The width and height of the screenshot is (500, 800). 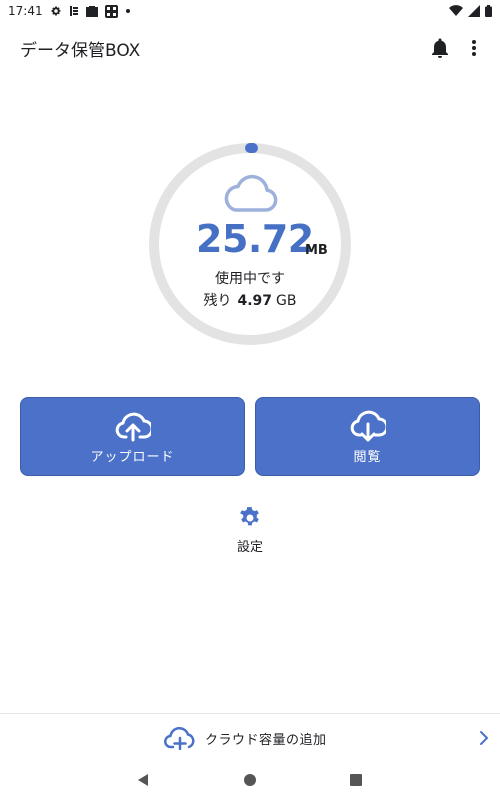 What do you see at coordinates (484, 738) in the screenshot?
I see `chevron-right-icon` at bounding box center [484, 738].